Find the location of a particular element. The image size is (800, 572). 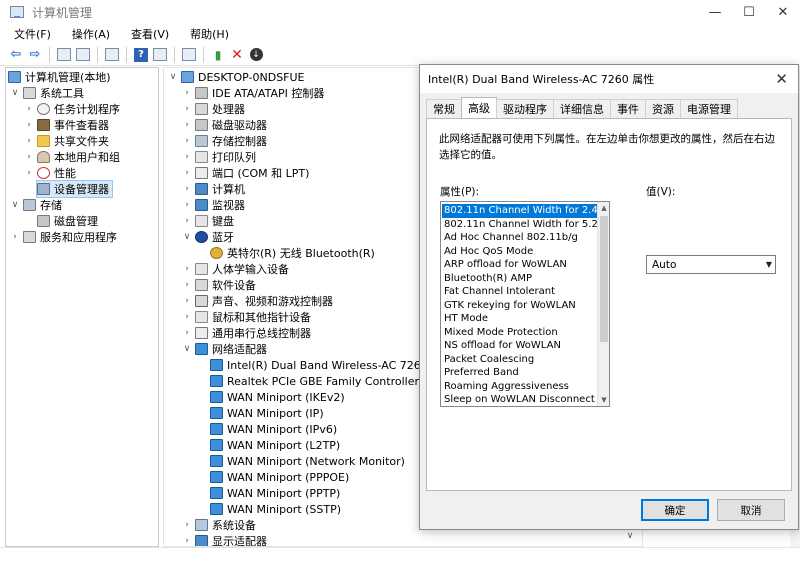

property-item: HT Mode is located at coordinates (520, 319).